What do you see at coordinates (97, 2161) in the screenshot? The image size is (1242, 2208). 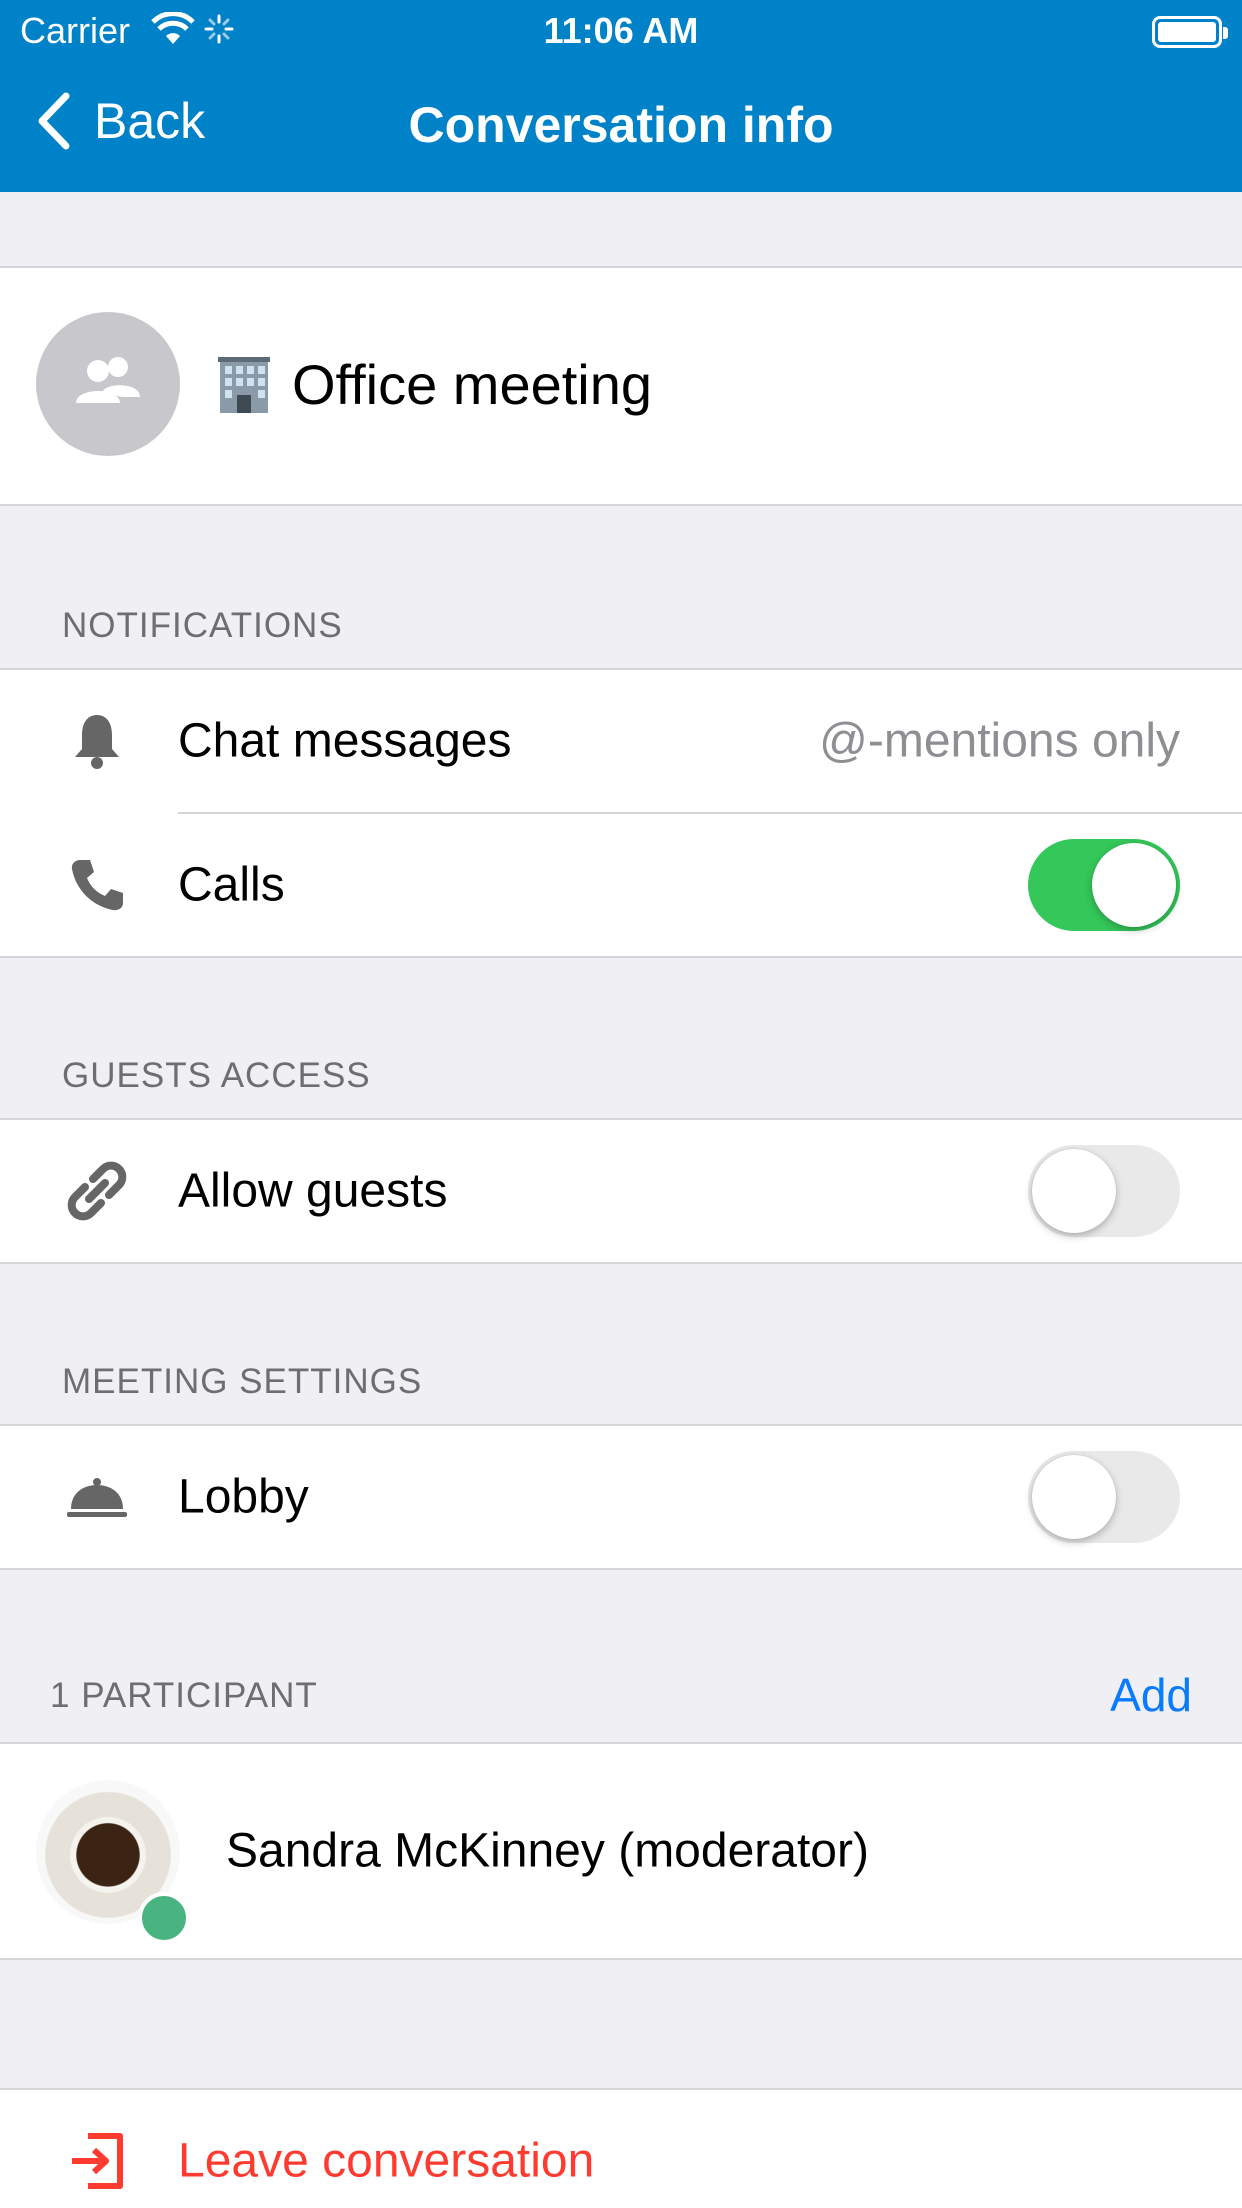 I see `leave-icon` at bounding box center [97, 2161].